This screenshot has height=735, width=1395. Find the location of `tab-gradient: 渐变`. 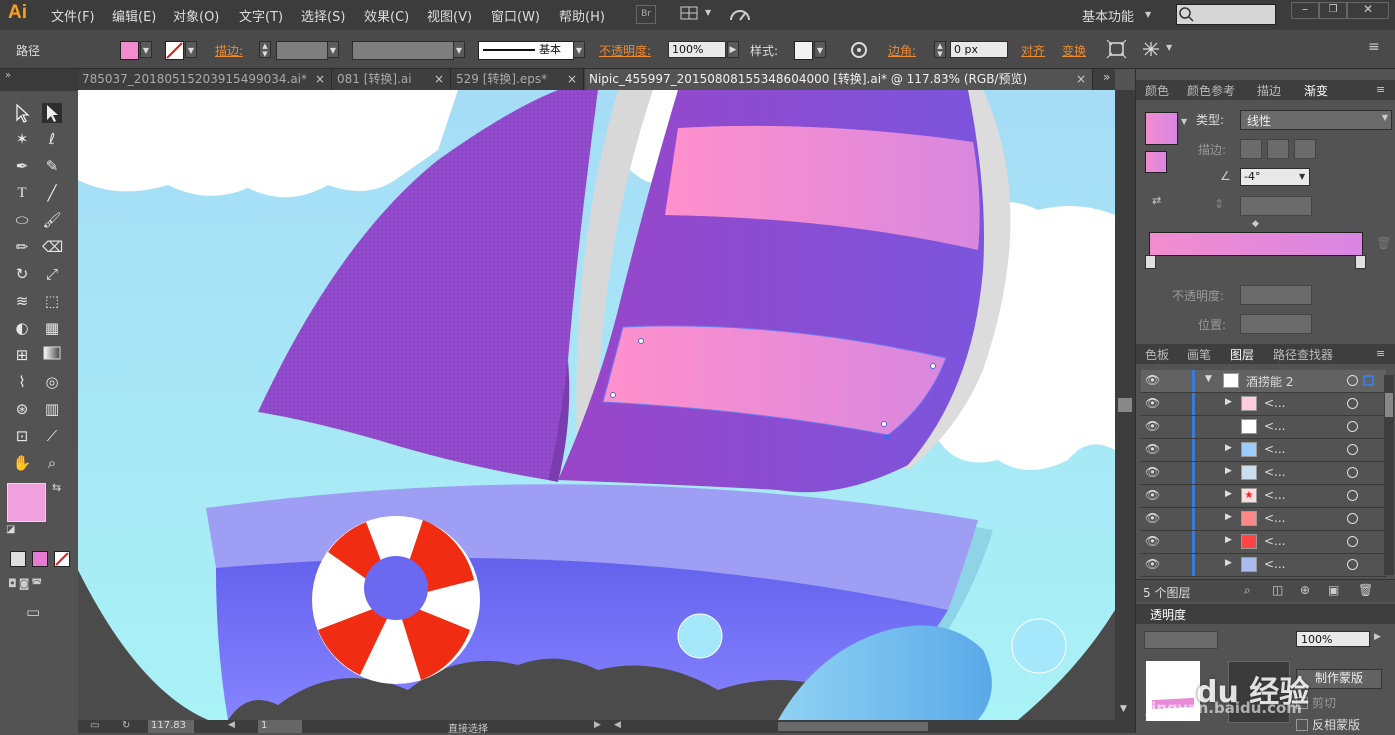

tab-gradient: 渐变 is located at coordinates (1316, 90).